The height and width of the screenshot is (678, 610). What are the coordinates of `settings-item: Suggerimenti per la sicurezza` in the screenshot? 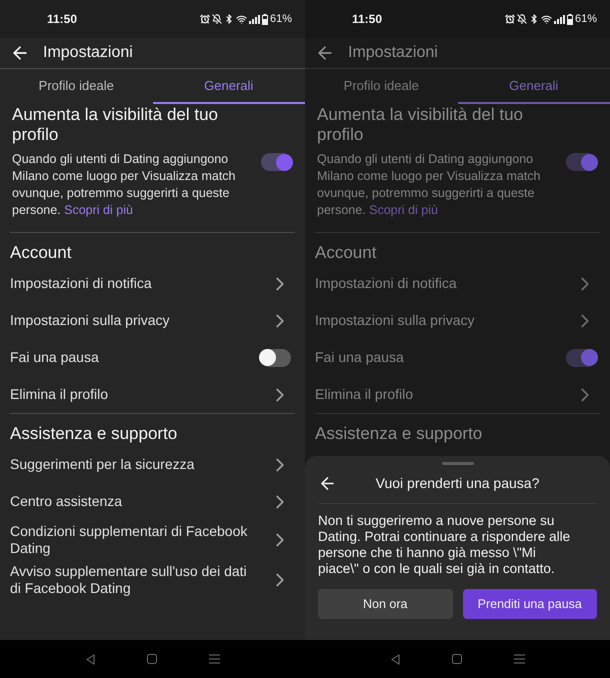 It's located at (106, 464).